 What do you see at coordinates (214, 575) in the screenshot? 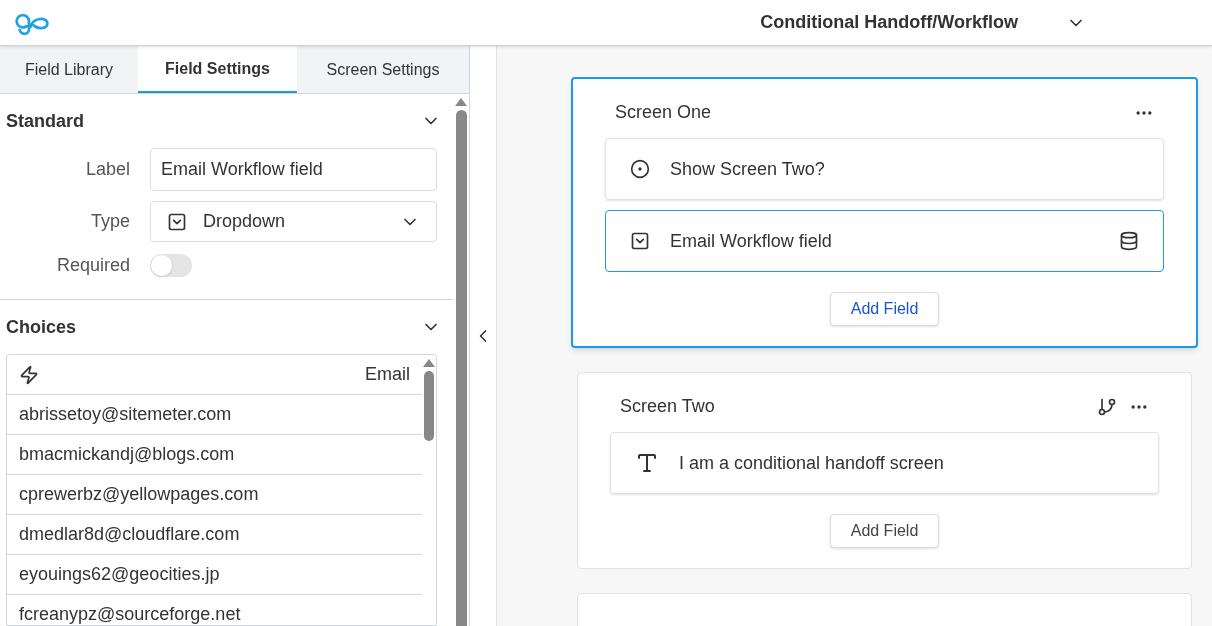
I see `choice-row: eyouings62@geocities.jp` at bounding box center [214, 575].